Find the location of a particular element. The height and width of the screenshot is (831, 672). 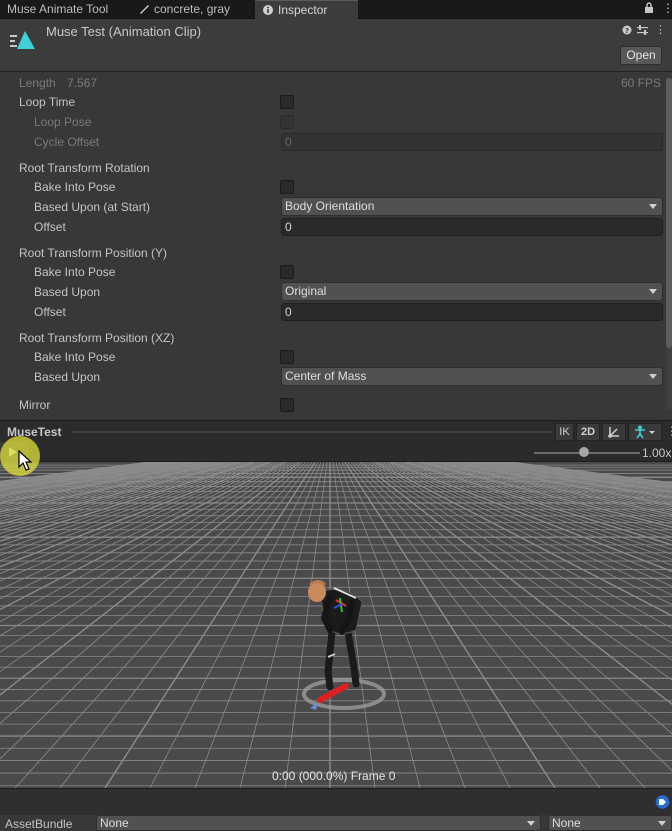

cycle-offset-label: Cycle Offset is located at coordinates (67, 142).